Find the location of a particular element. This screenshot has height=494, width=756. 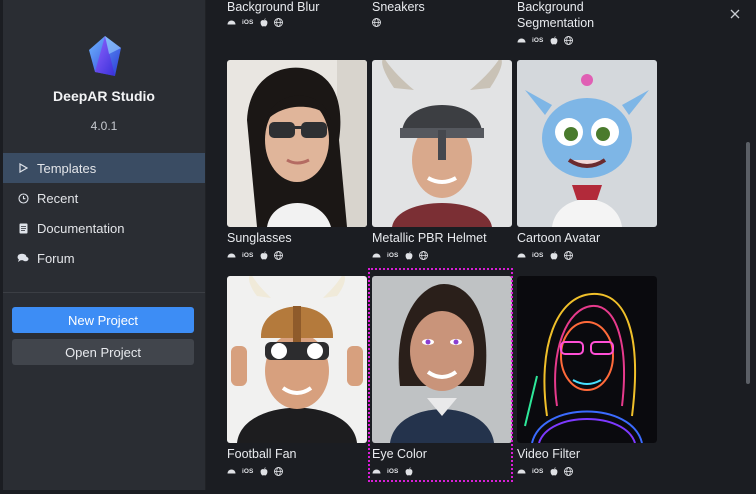

template-thumbnail-sunglasses is located at coordinates (297, 143).